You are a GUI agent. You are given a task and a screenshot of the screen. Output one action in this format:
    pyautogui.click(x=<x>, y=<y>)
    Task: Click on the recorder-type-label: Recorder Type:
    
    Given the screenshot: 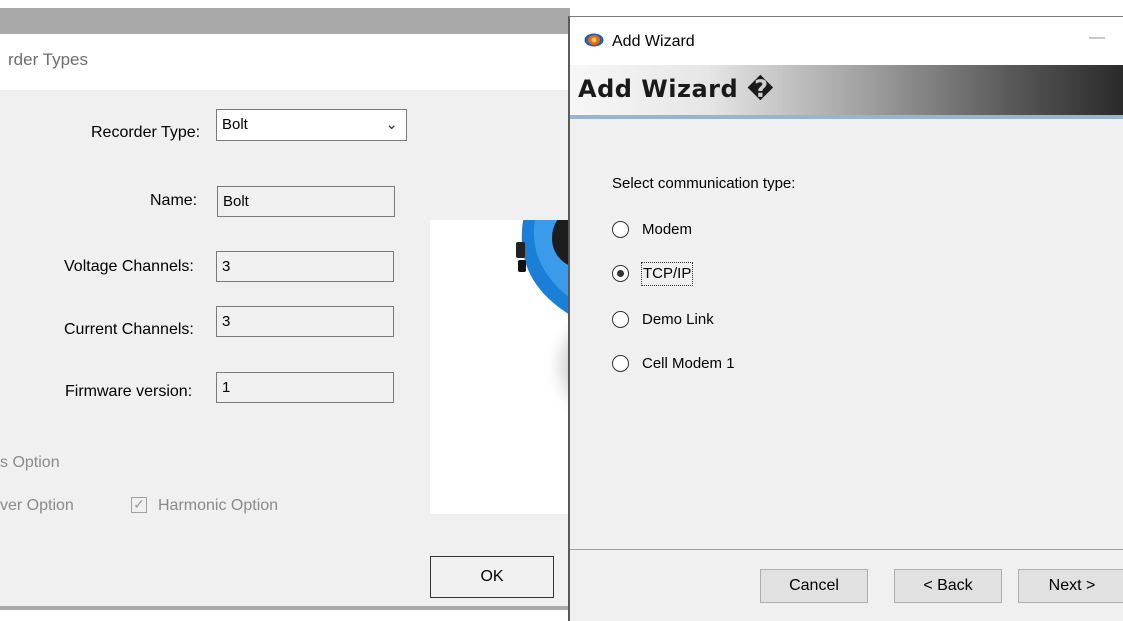 What is the action you would take?
    pyautogui.click(x=146, y=132)
    